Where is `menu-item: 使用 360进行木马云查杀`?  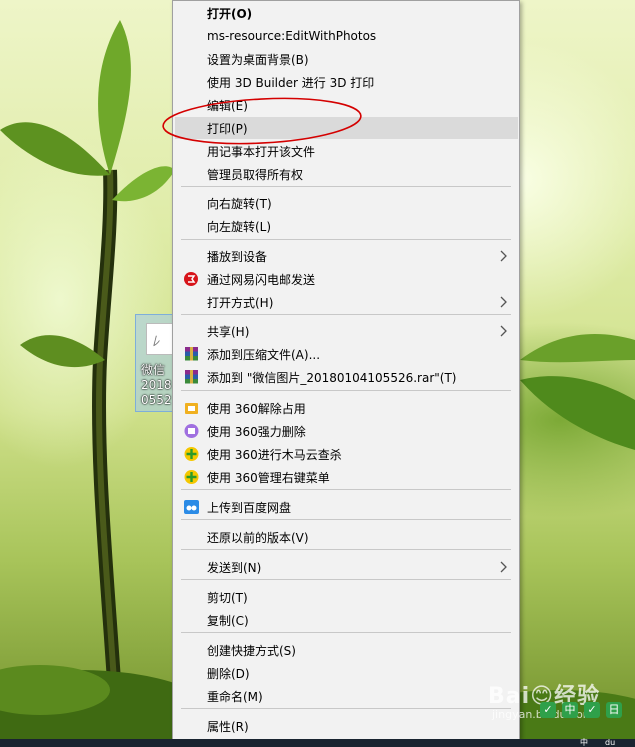
menu-item: 使用 360进行木马云查杀 is located at coordinates (346, 454).